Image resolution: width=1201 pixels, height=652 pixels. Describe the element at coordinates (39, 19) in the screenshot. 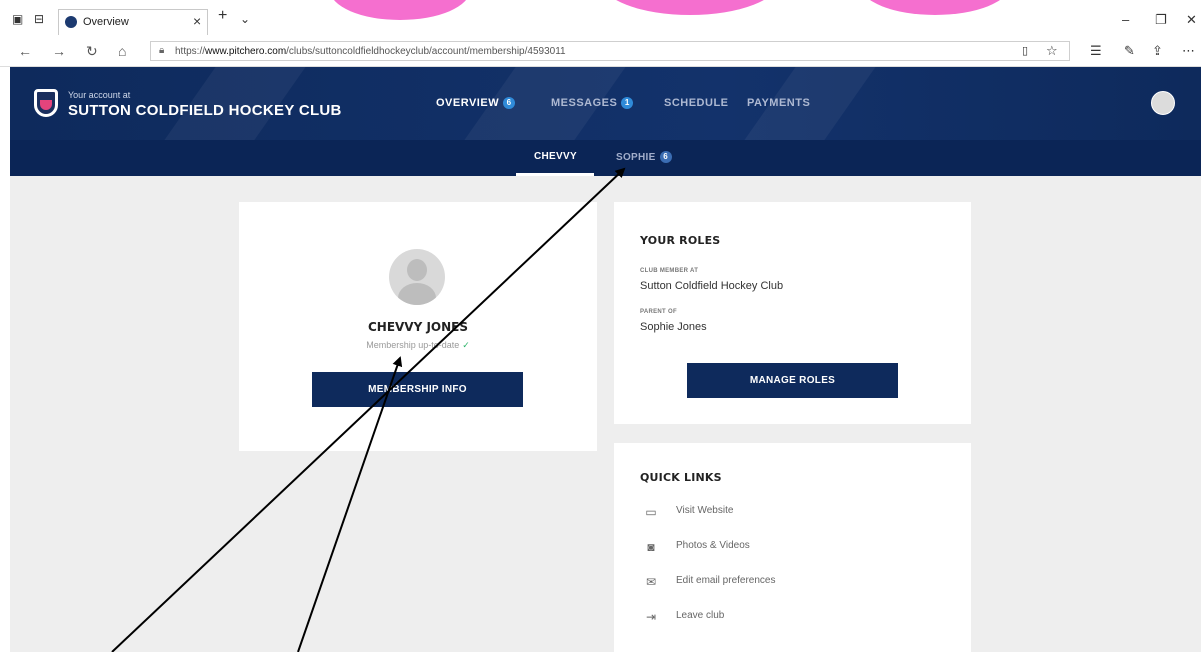

I see `tab-back-icon: ⊟` at that location.